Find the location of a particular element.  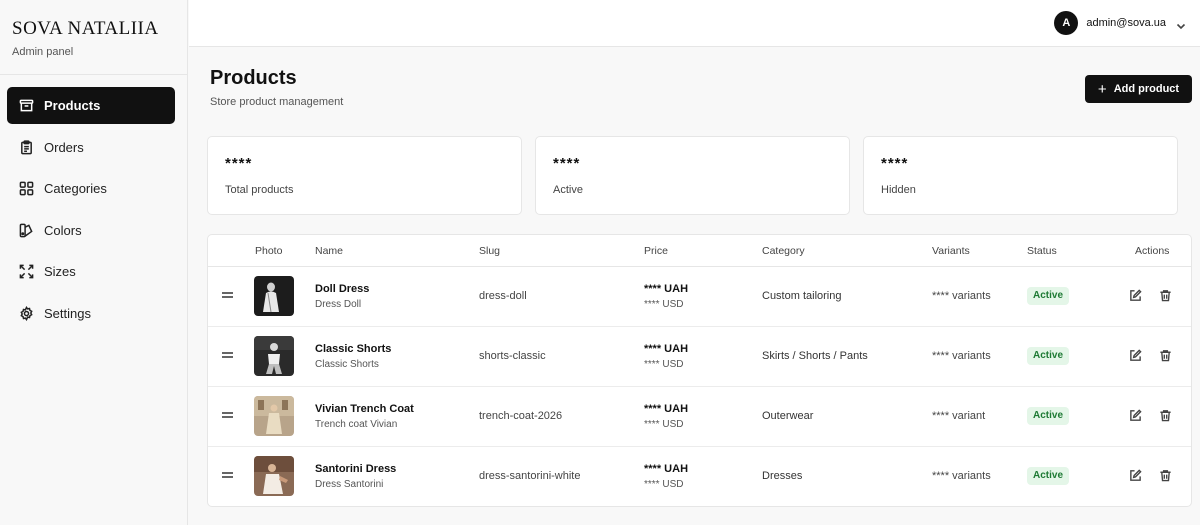

page-subtitle: Store product management is located at coordinates (277, 102).